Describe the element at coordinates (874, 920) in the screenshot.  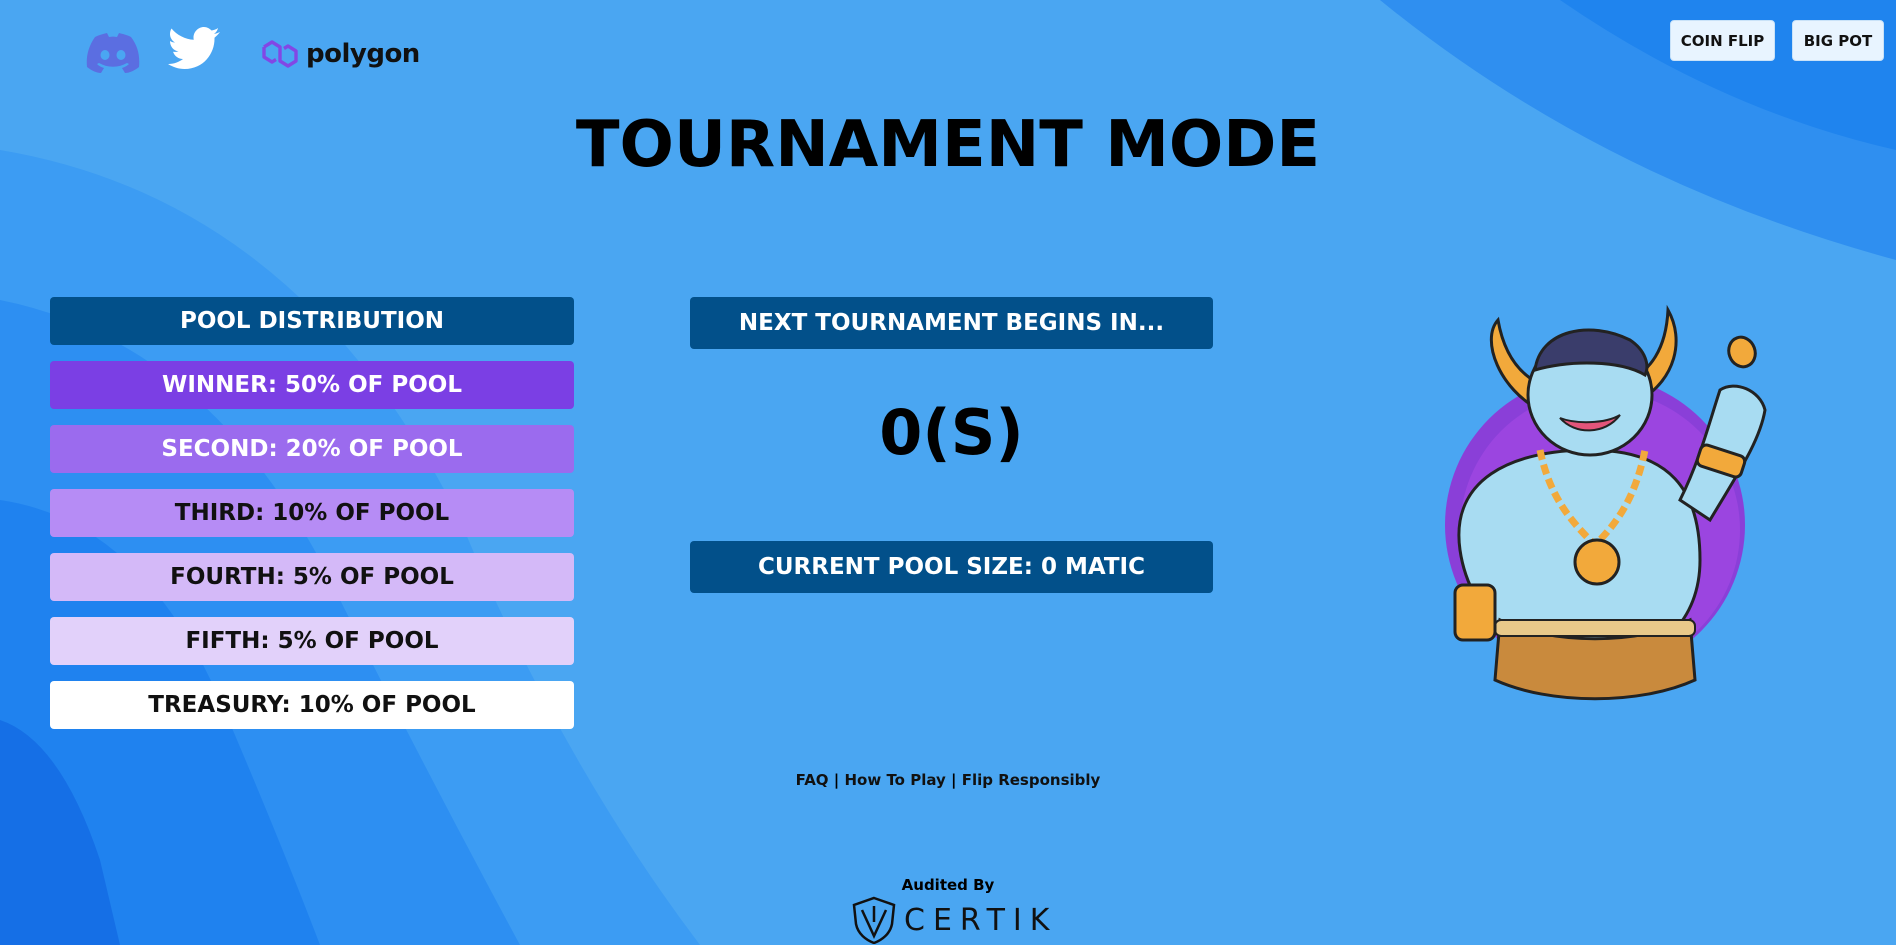
I see `certik-shield-icon` at that location.